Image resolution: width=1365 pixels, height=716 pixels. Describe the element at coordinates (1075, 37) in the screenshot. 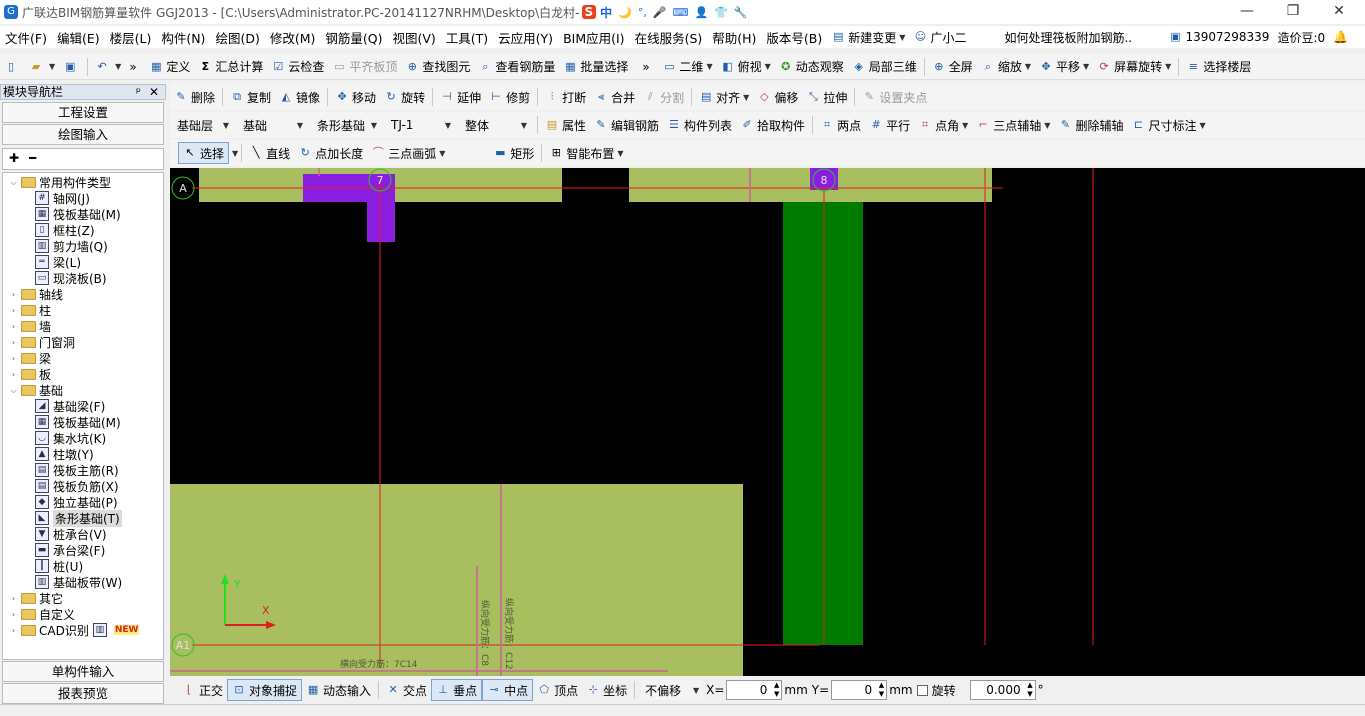

I see `help-question-link: 如何处理筏板附加钢筋..` at that location.